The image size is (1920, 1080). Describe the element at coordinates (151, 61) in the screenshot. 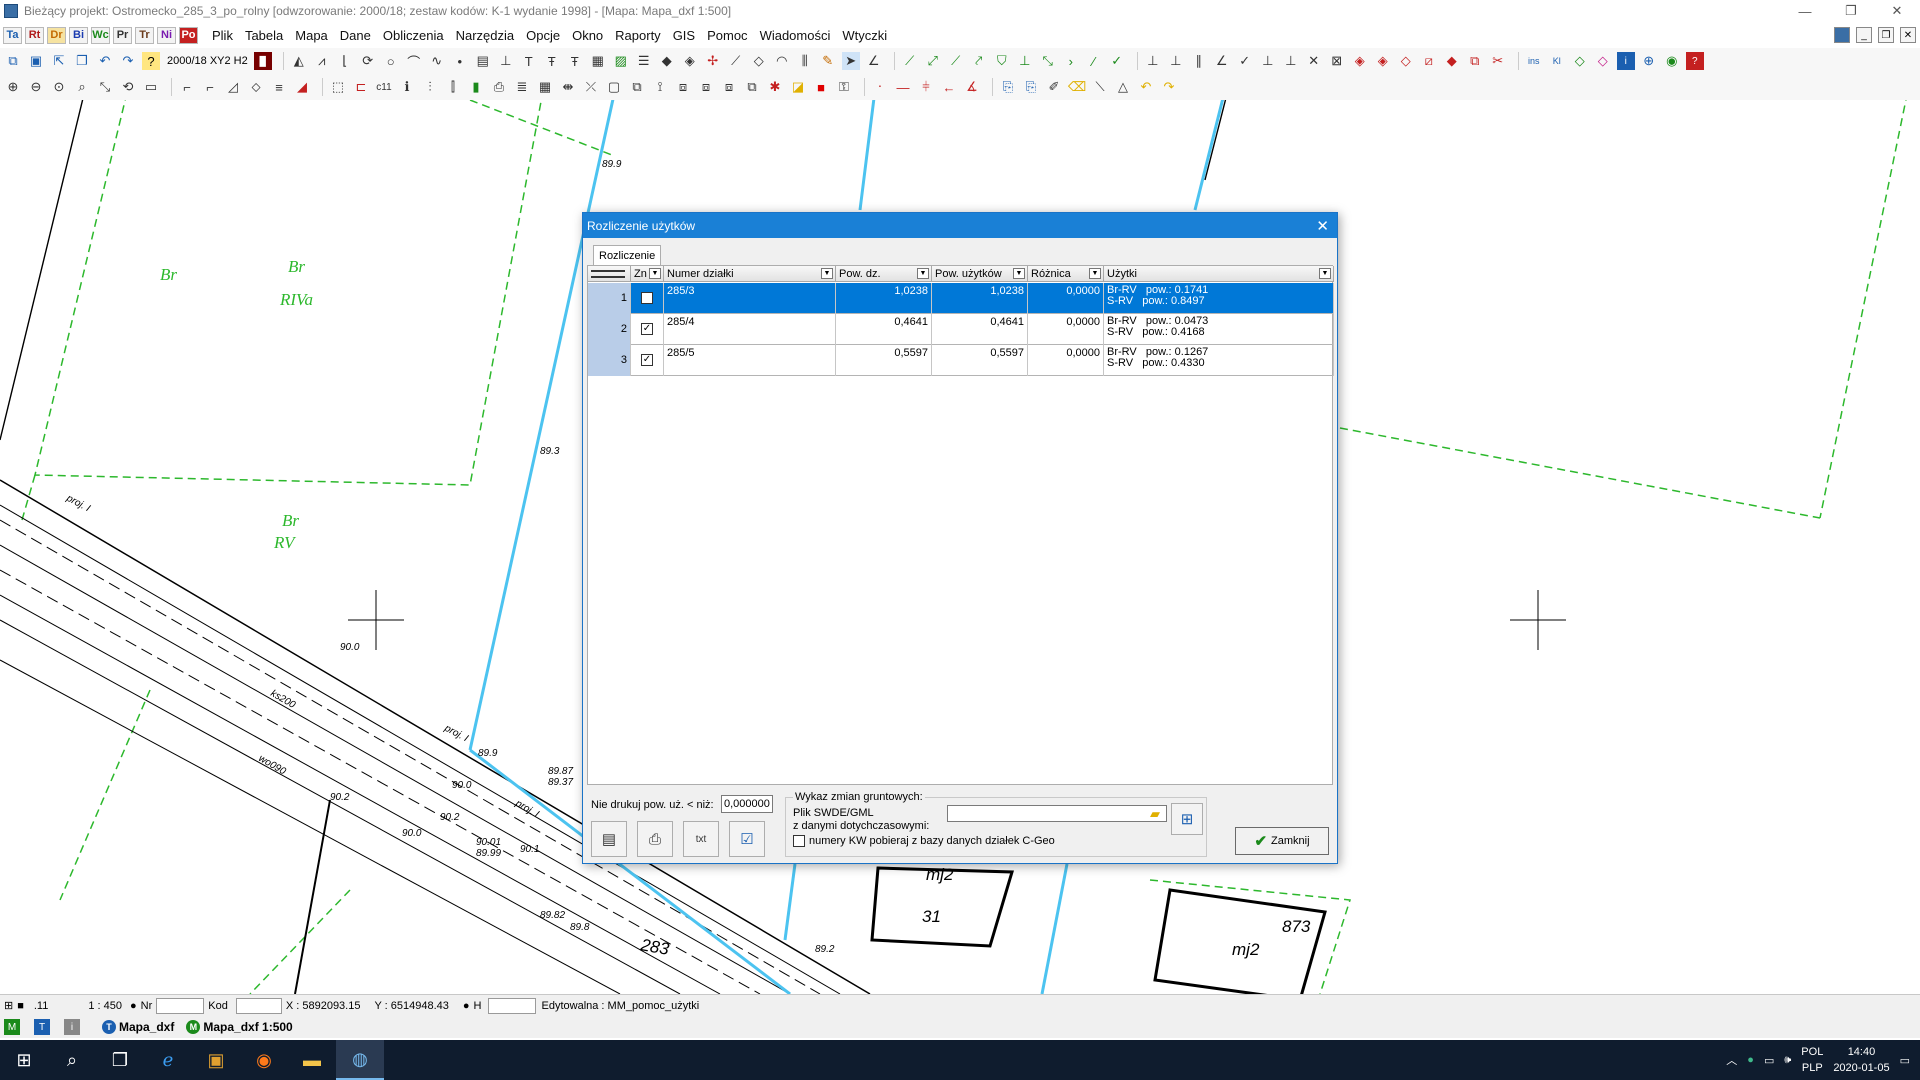

I see `help-icon: ?` at that location.